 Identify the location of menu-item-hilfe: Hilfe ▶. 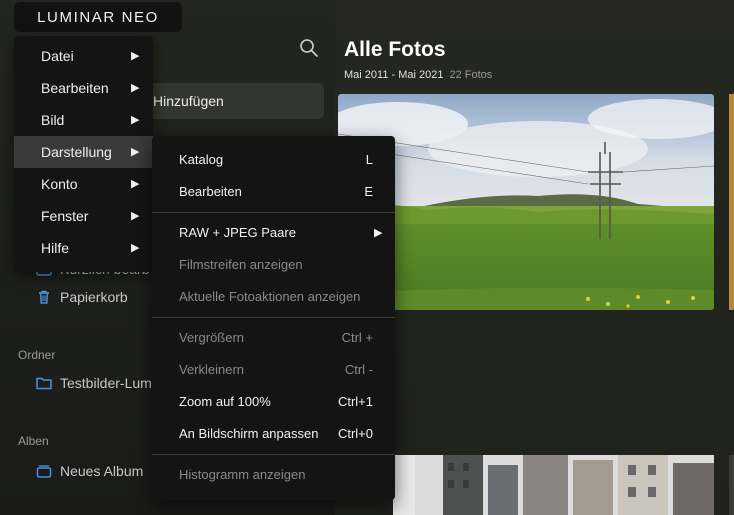
(83, 248).